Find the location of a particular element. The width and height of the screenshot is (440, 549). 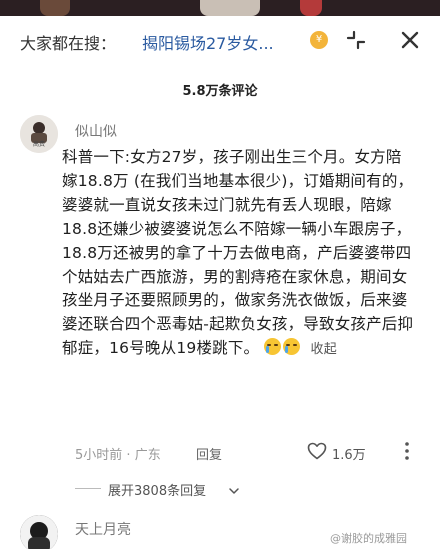

next-comment-username: 天上月亮 is located at coordinates (103, 529).